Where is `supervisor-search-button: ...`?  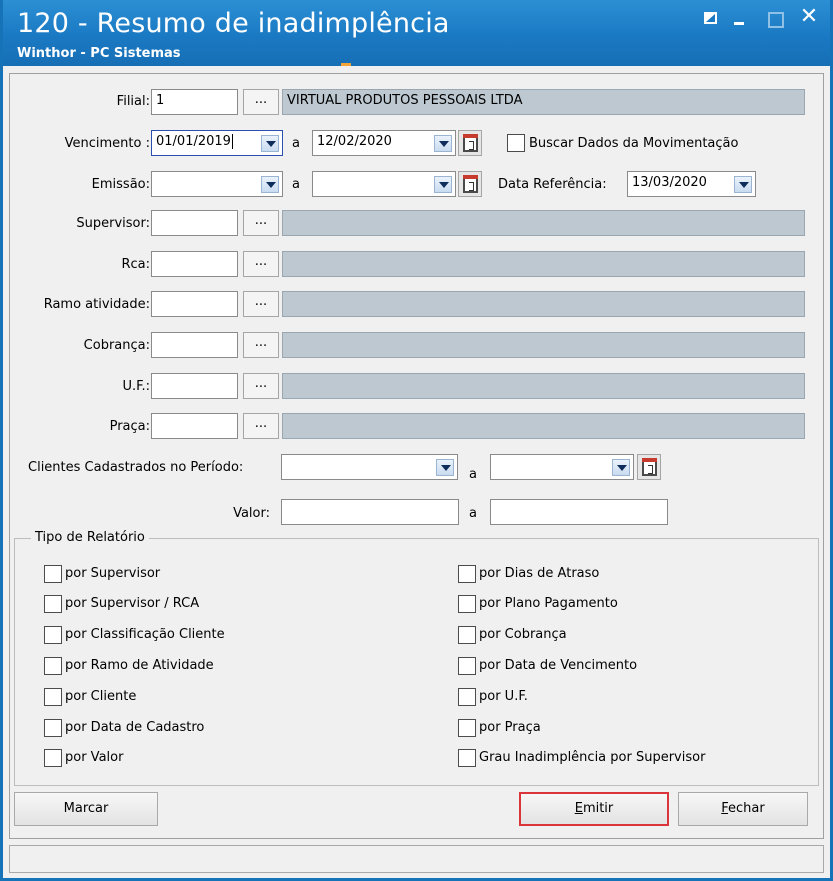 supervisor-search-button: ... is located at coordinates (261, 223).